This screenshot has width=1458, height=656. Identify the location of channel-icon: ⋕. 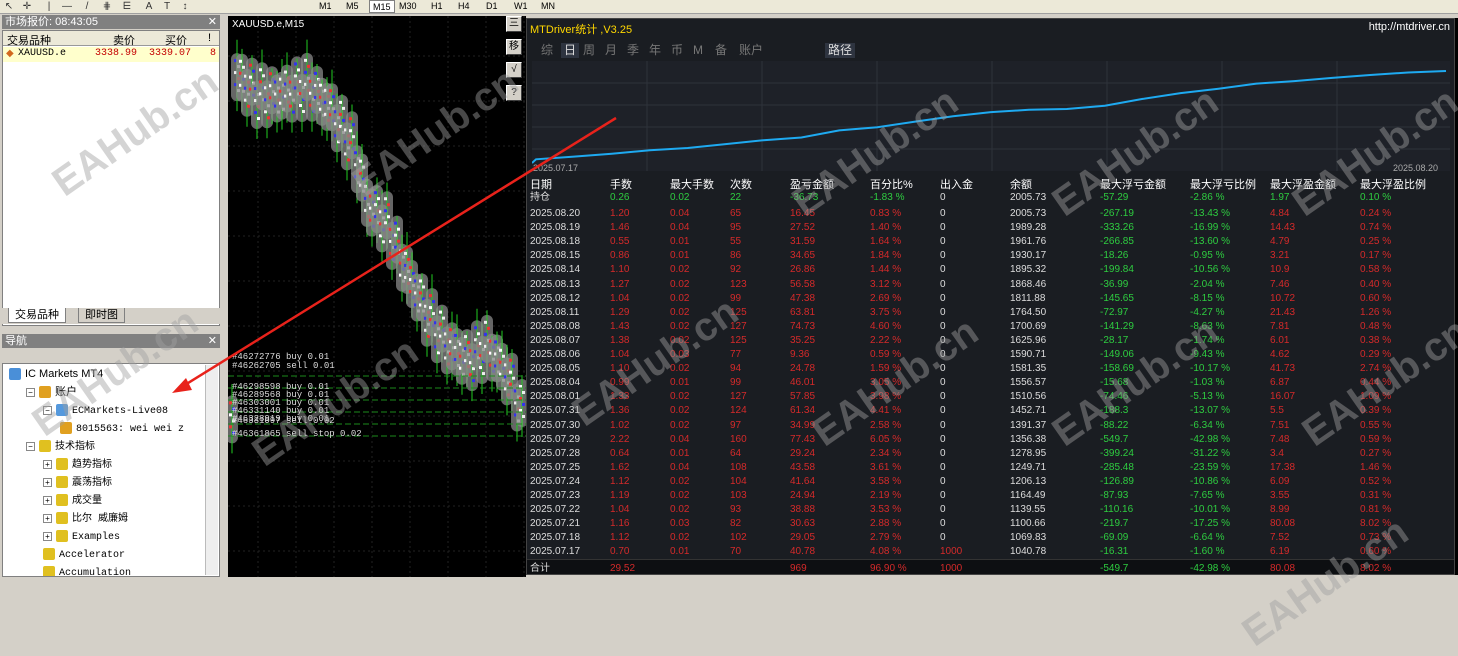
(107, 6).